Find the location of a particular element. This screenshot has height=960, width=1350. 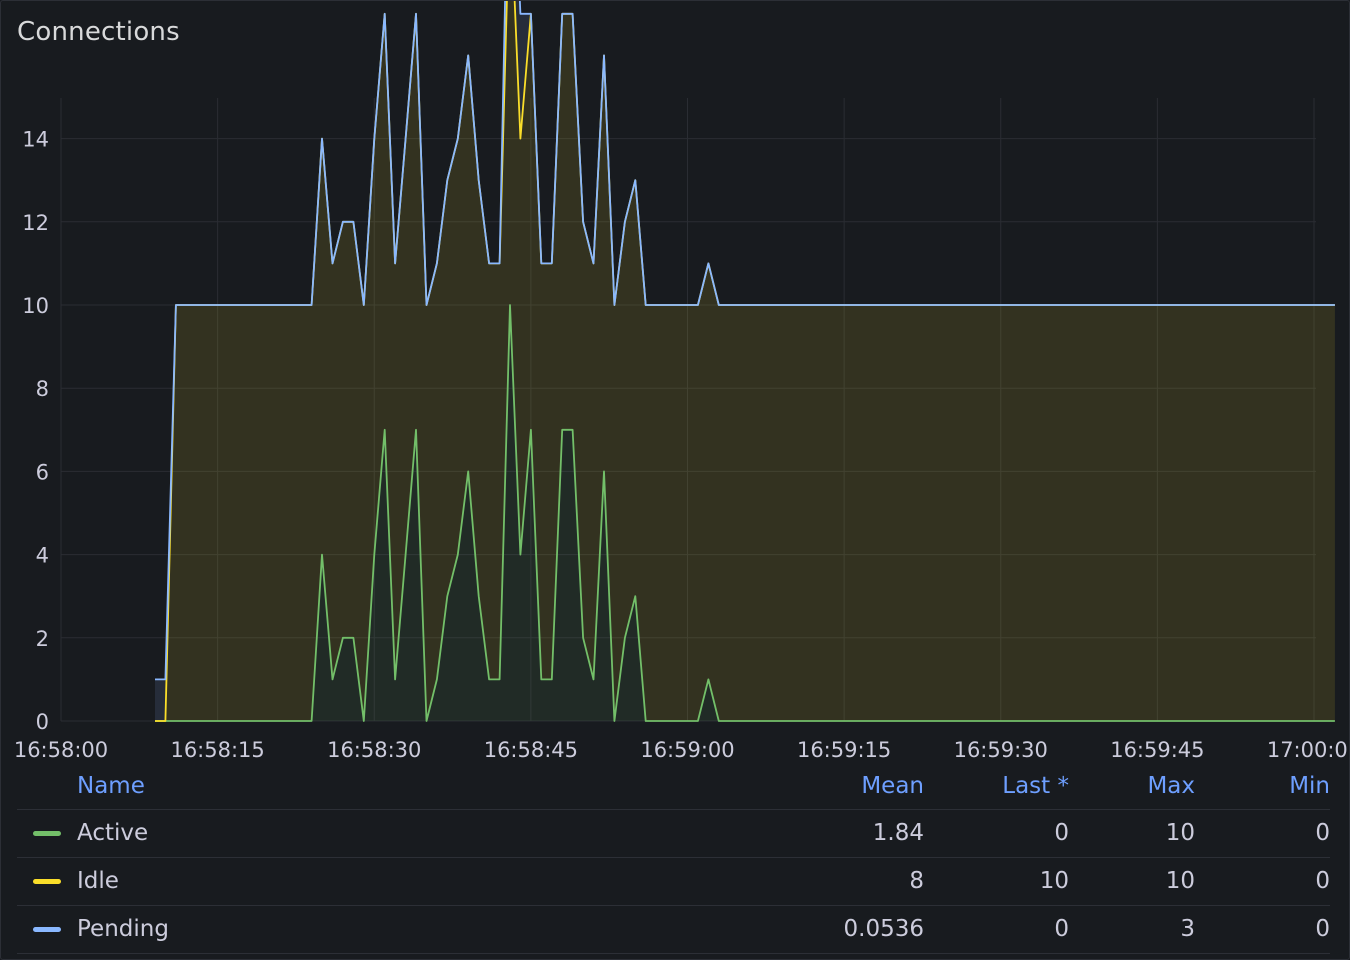

y-tick-label: 6 is located at coordinates (42, 472).